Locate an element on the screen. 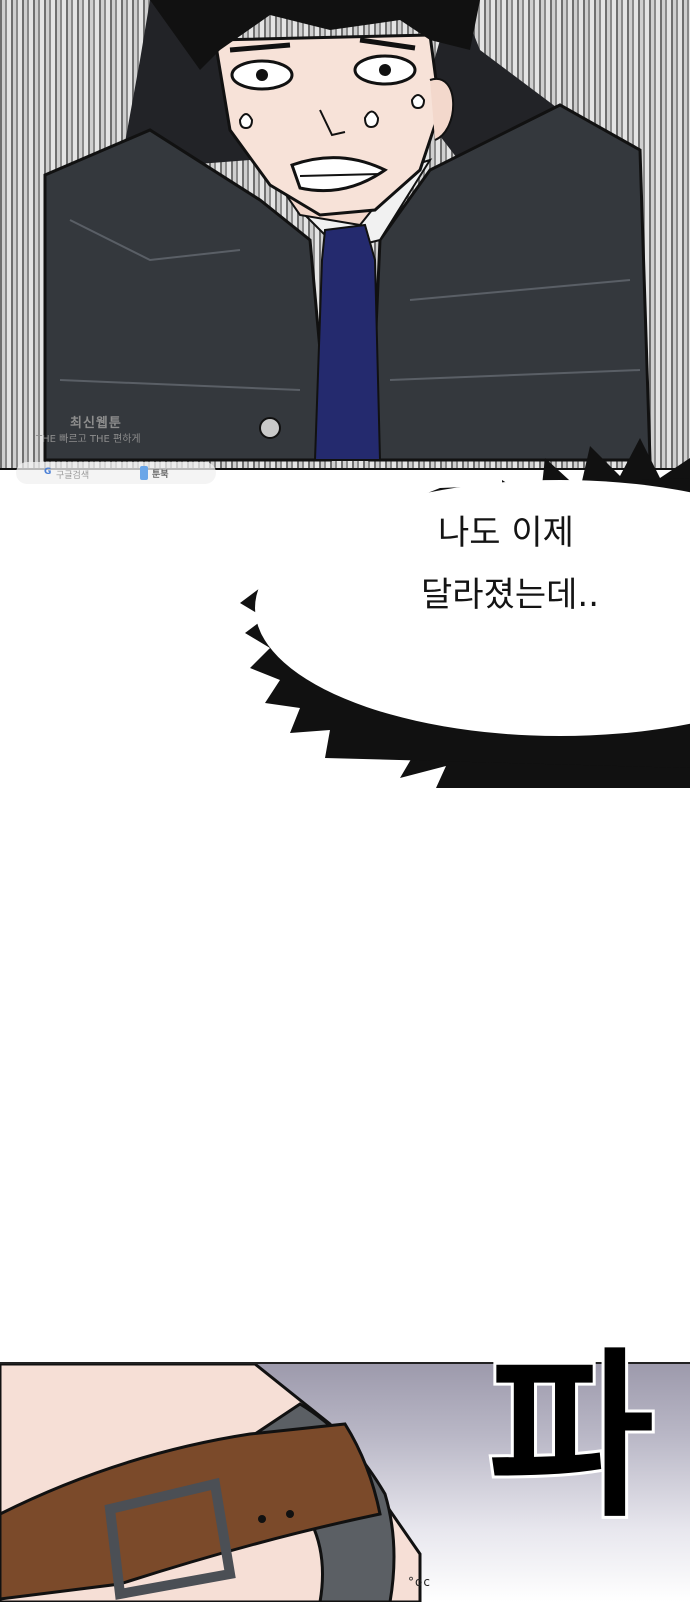  watermark-brand: 툰북 is located at coordinates (160, 475).